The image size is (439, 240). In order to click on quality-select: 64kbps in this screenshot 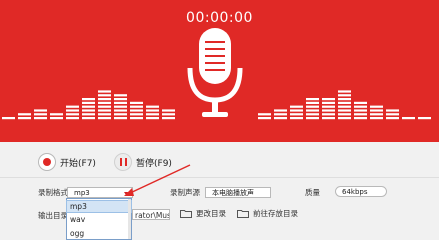, I will do `click(361, 191)`.